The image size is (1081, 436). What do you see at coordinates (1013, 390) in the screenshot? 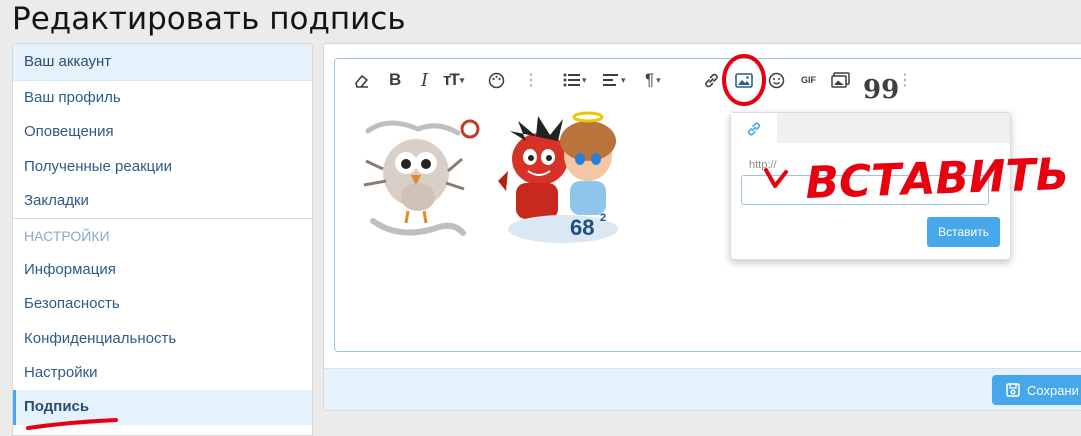
I see `save-icon` at bounding box center [1013, 390].